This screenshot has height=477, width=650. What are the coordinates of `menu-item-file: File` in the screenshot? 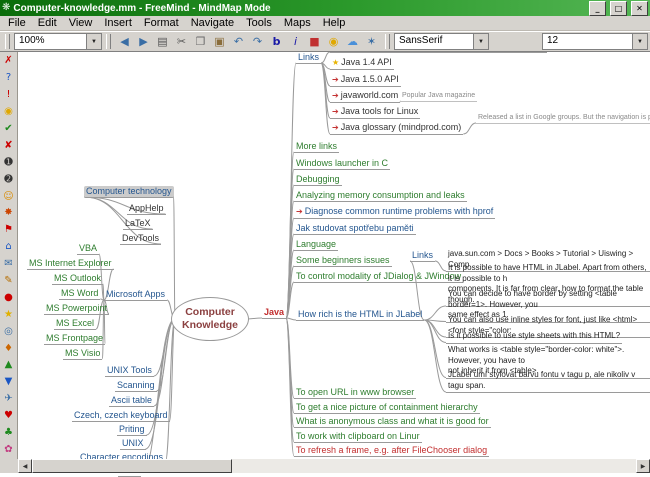 It's located at (17, 23).